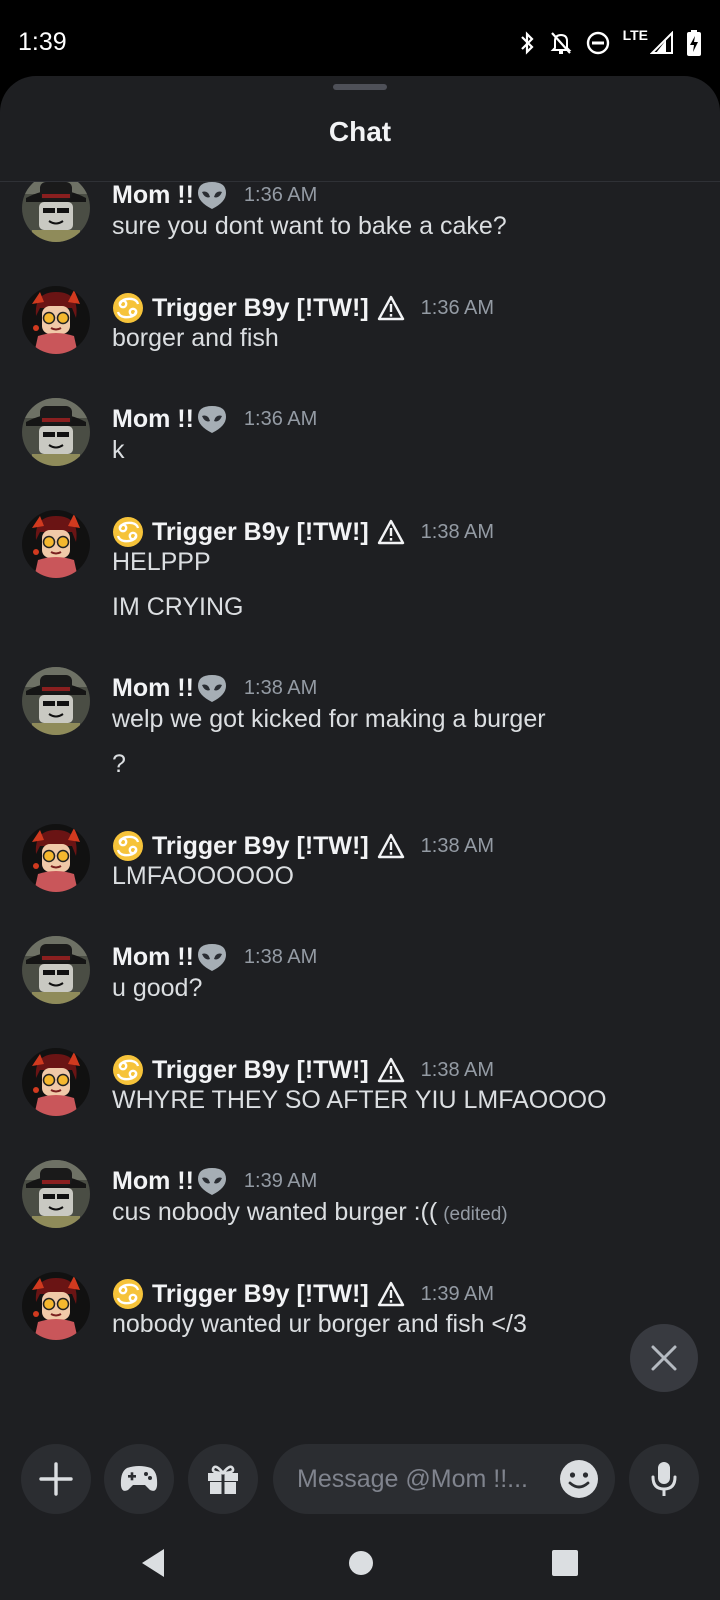 The height and width of the screenshot is (1600, 720). I want to click on message-text: welp we got kicked for making a burger, so click(329, 719).